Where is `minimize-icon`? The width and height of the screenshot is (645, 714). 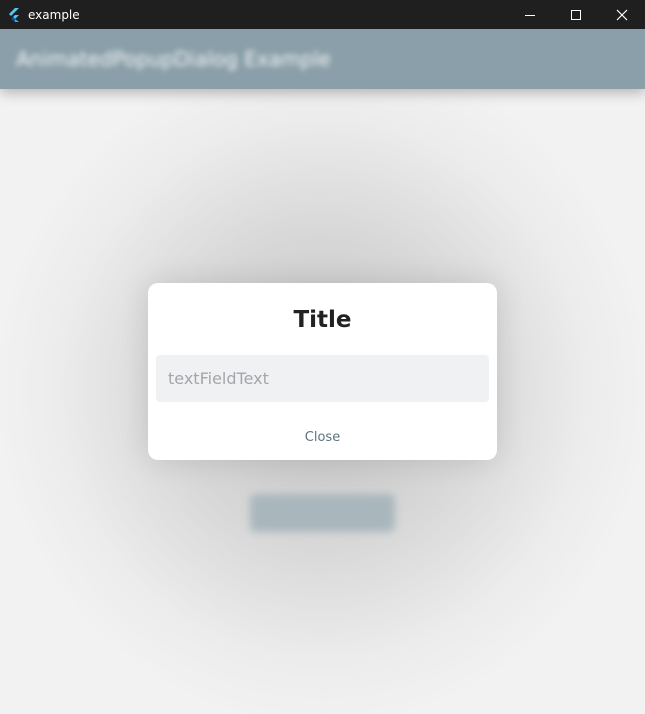 minimize-icon is located at coordinates (530, 15).